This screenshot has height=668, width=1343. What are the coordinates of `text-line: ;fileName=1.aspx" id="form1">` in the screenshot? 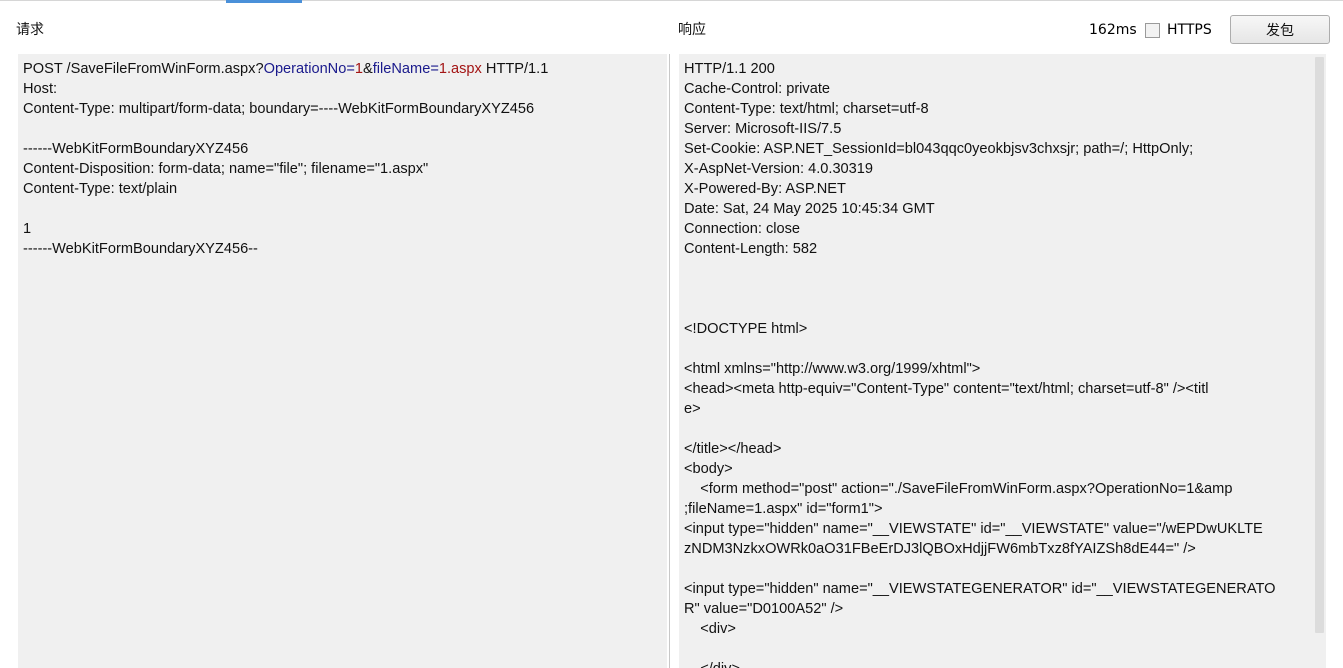 It's located at (783, 509).